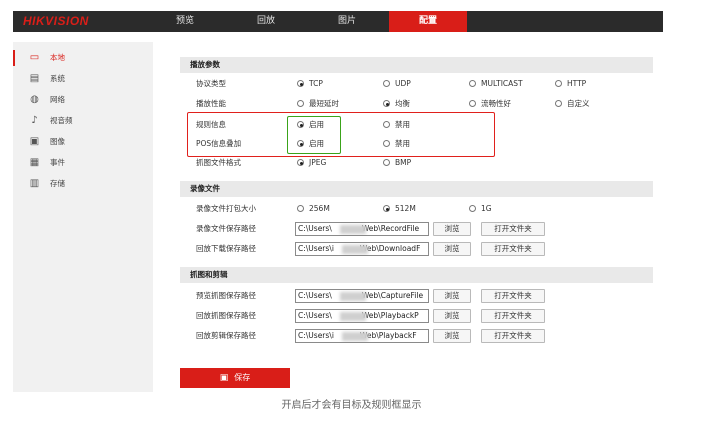 Image resolution: width=703 pixels, height=422 pixels. I want to click on tab-playback: 回放, so click(266, 21).